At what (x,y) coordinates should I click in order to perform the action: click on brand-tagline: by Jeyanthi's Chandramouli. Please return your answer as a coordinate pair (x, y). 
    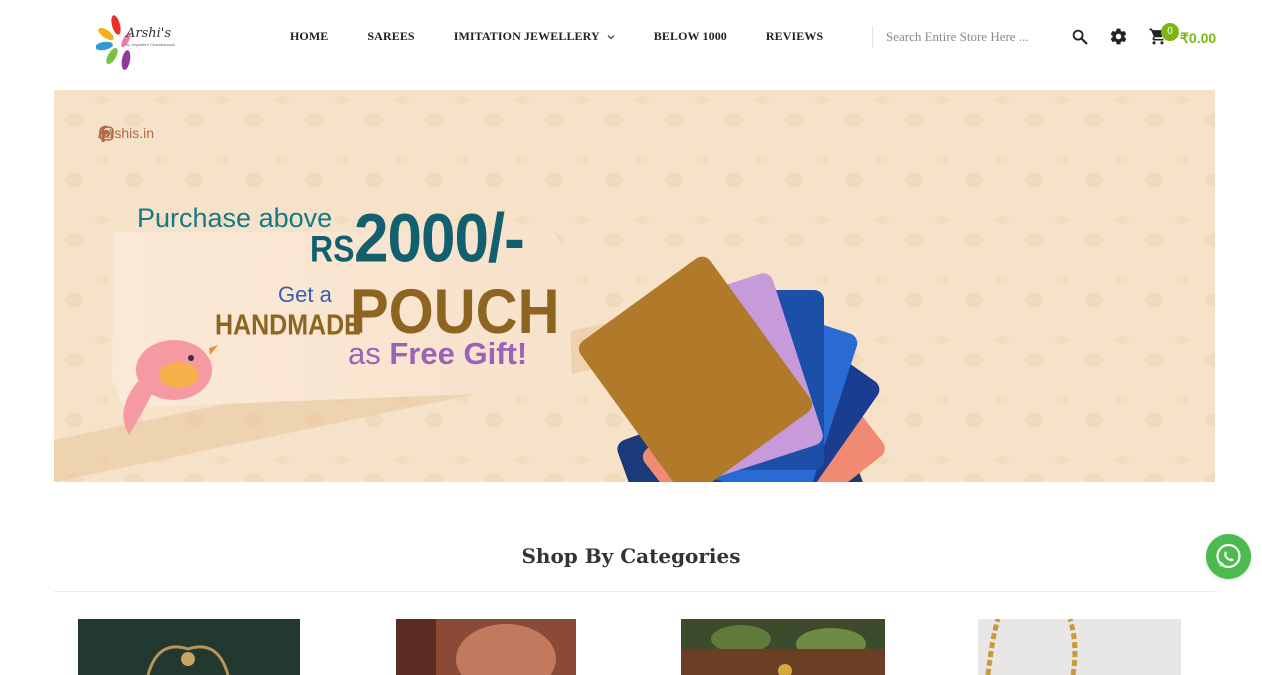
    Looking at the image, I should click on (151, 44).